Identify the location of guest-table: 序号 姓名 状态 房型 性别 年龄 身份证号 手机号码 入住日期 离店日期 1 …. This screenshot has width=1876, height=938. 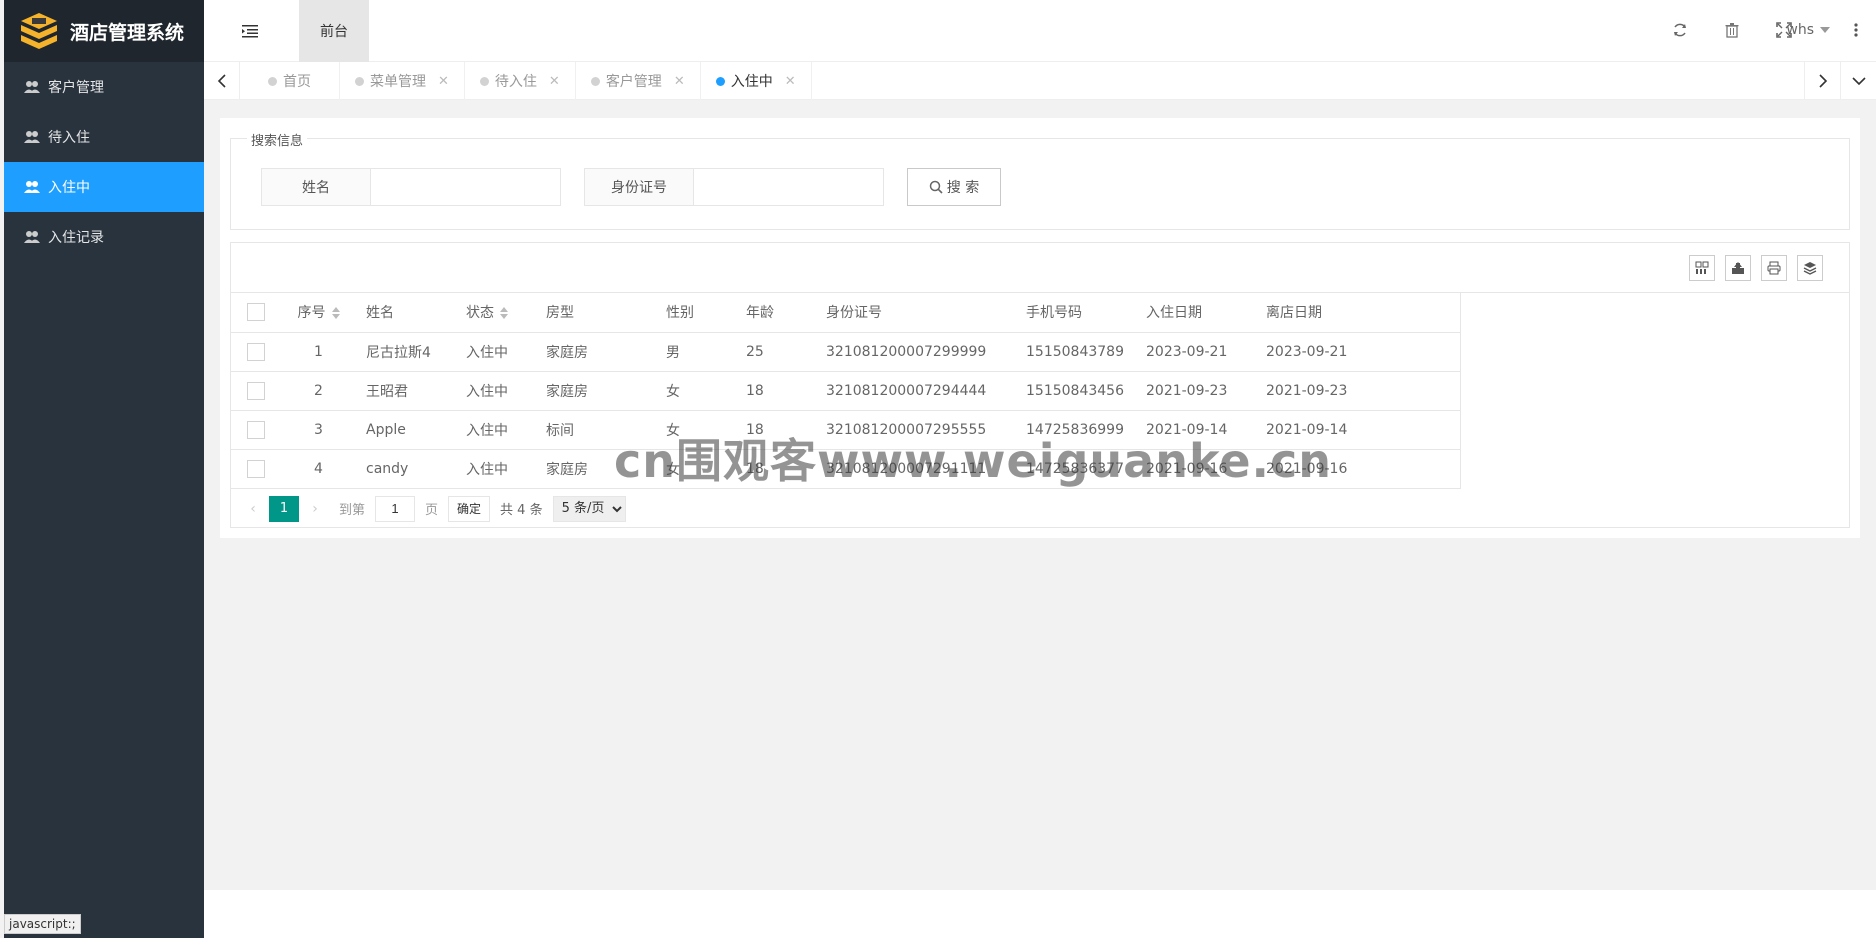
(846, 391).